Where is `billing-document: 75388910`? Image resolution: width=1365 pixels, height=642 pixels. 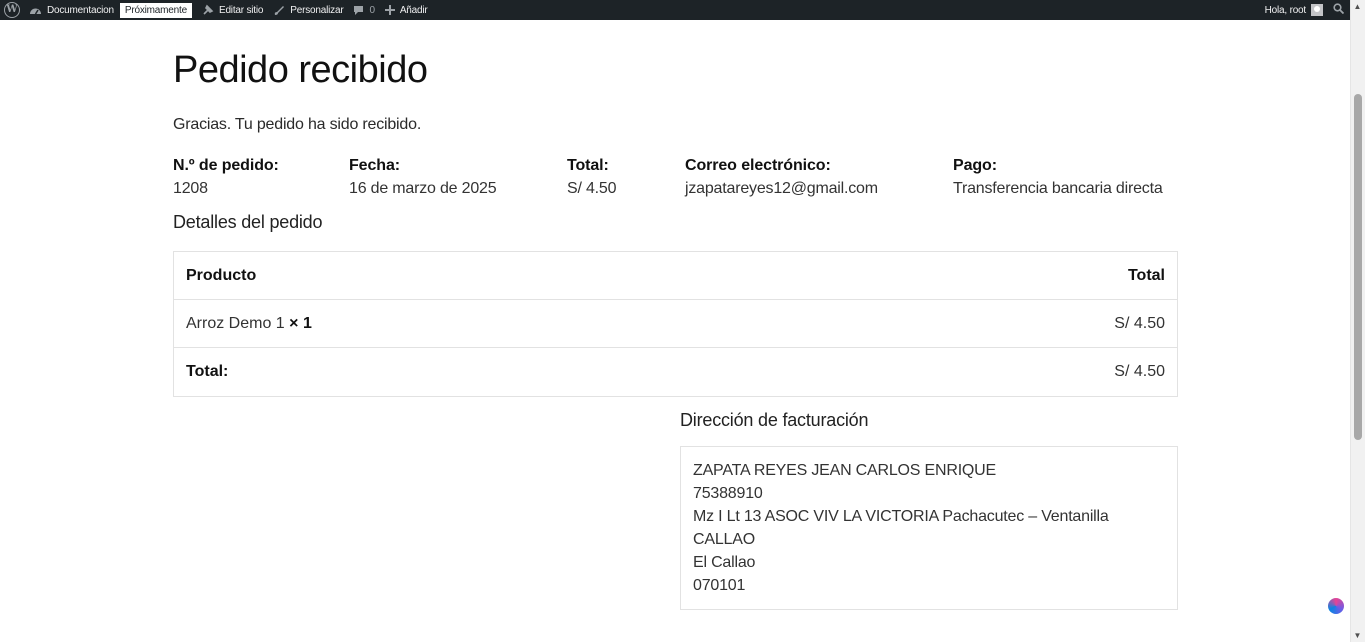
billing-document: 75388910 is located at coordinates (728, 493).